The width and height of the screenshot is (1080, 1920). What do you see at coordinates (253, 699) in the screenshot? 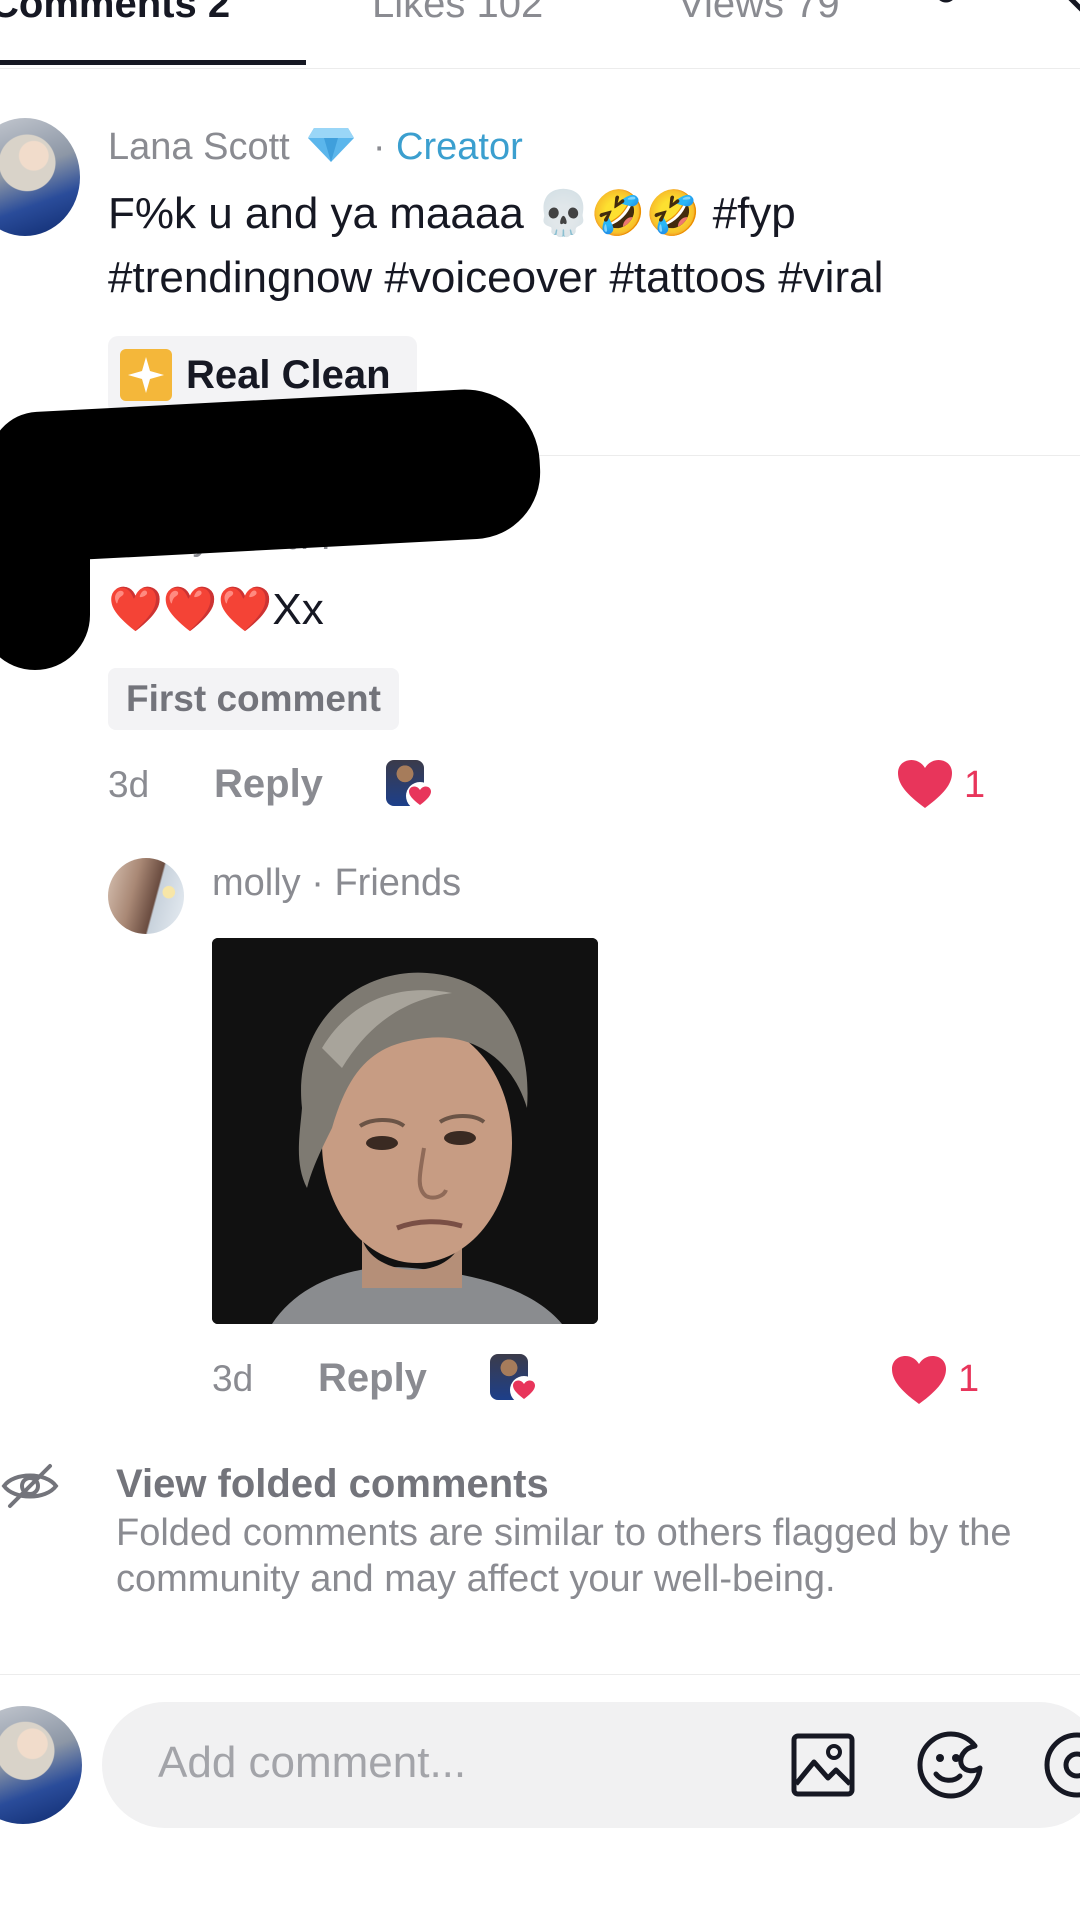
I see `first-comment-badge: First comment` at bounding box center [253, 699].